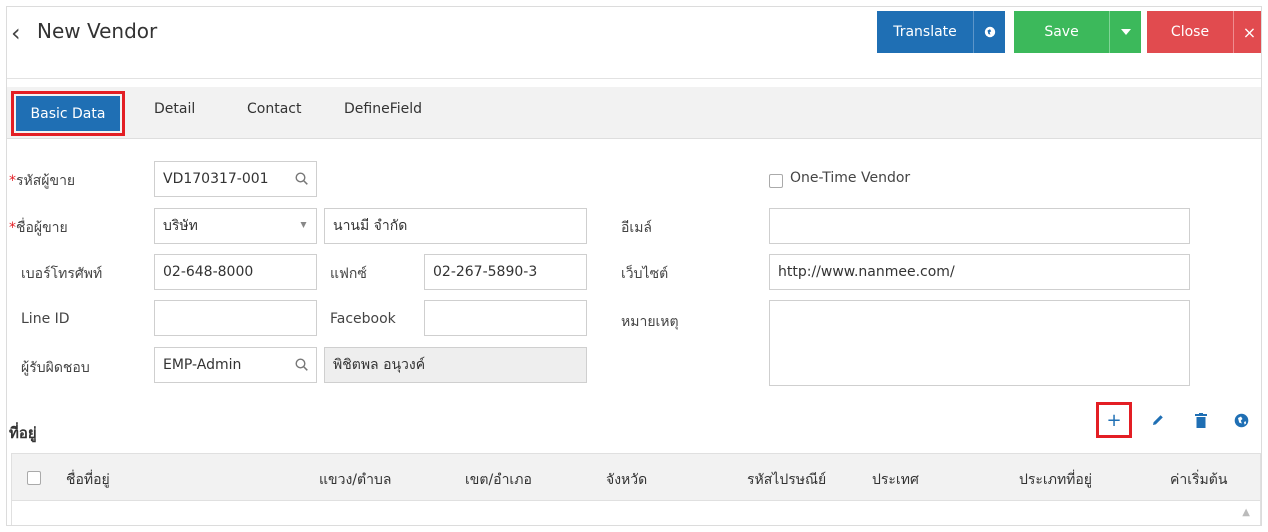  Describe the element at coordinates (979, 226) in the screenshot. I see `email-input` at that location.